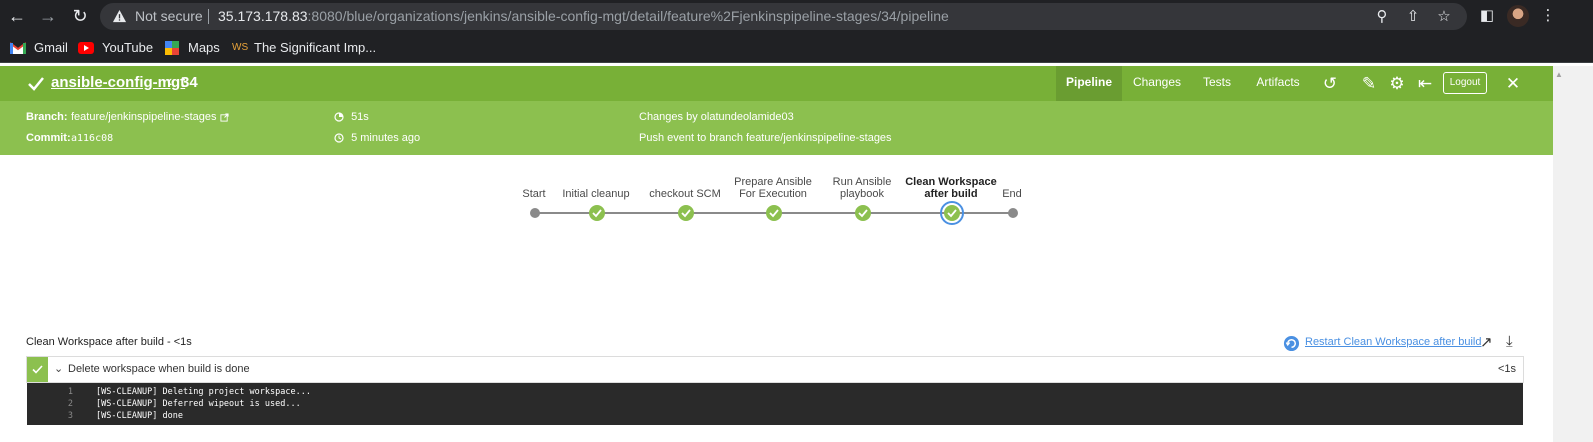 This screenshot has width=1593, height=442. What do you see at coordinates (1089, 83) in the screenshot?
I see `tab-pipeline: Pipeline` at bounding box center [1089, 83].